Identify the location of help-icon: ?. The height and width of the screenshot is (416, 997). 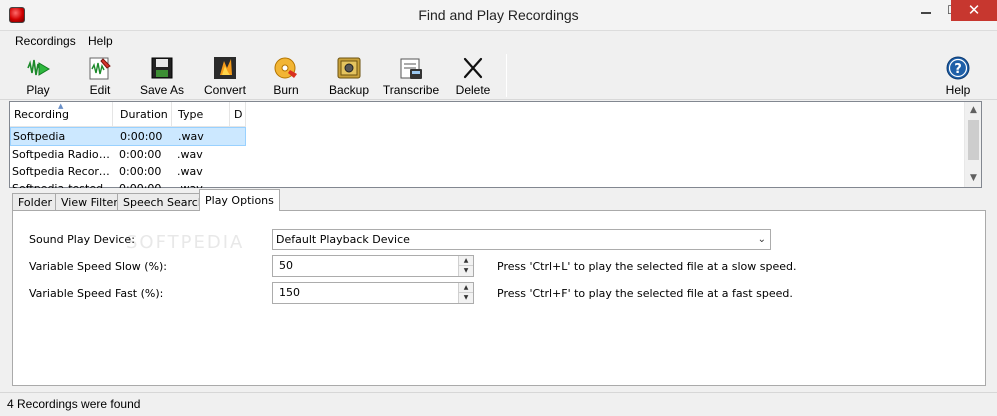
(958, 68).